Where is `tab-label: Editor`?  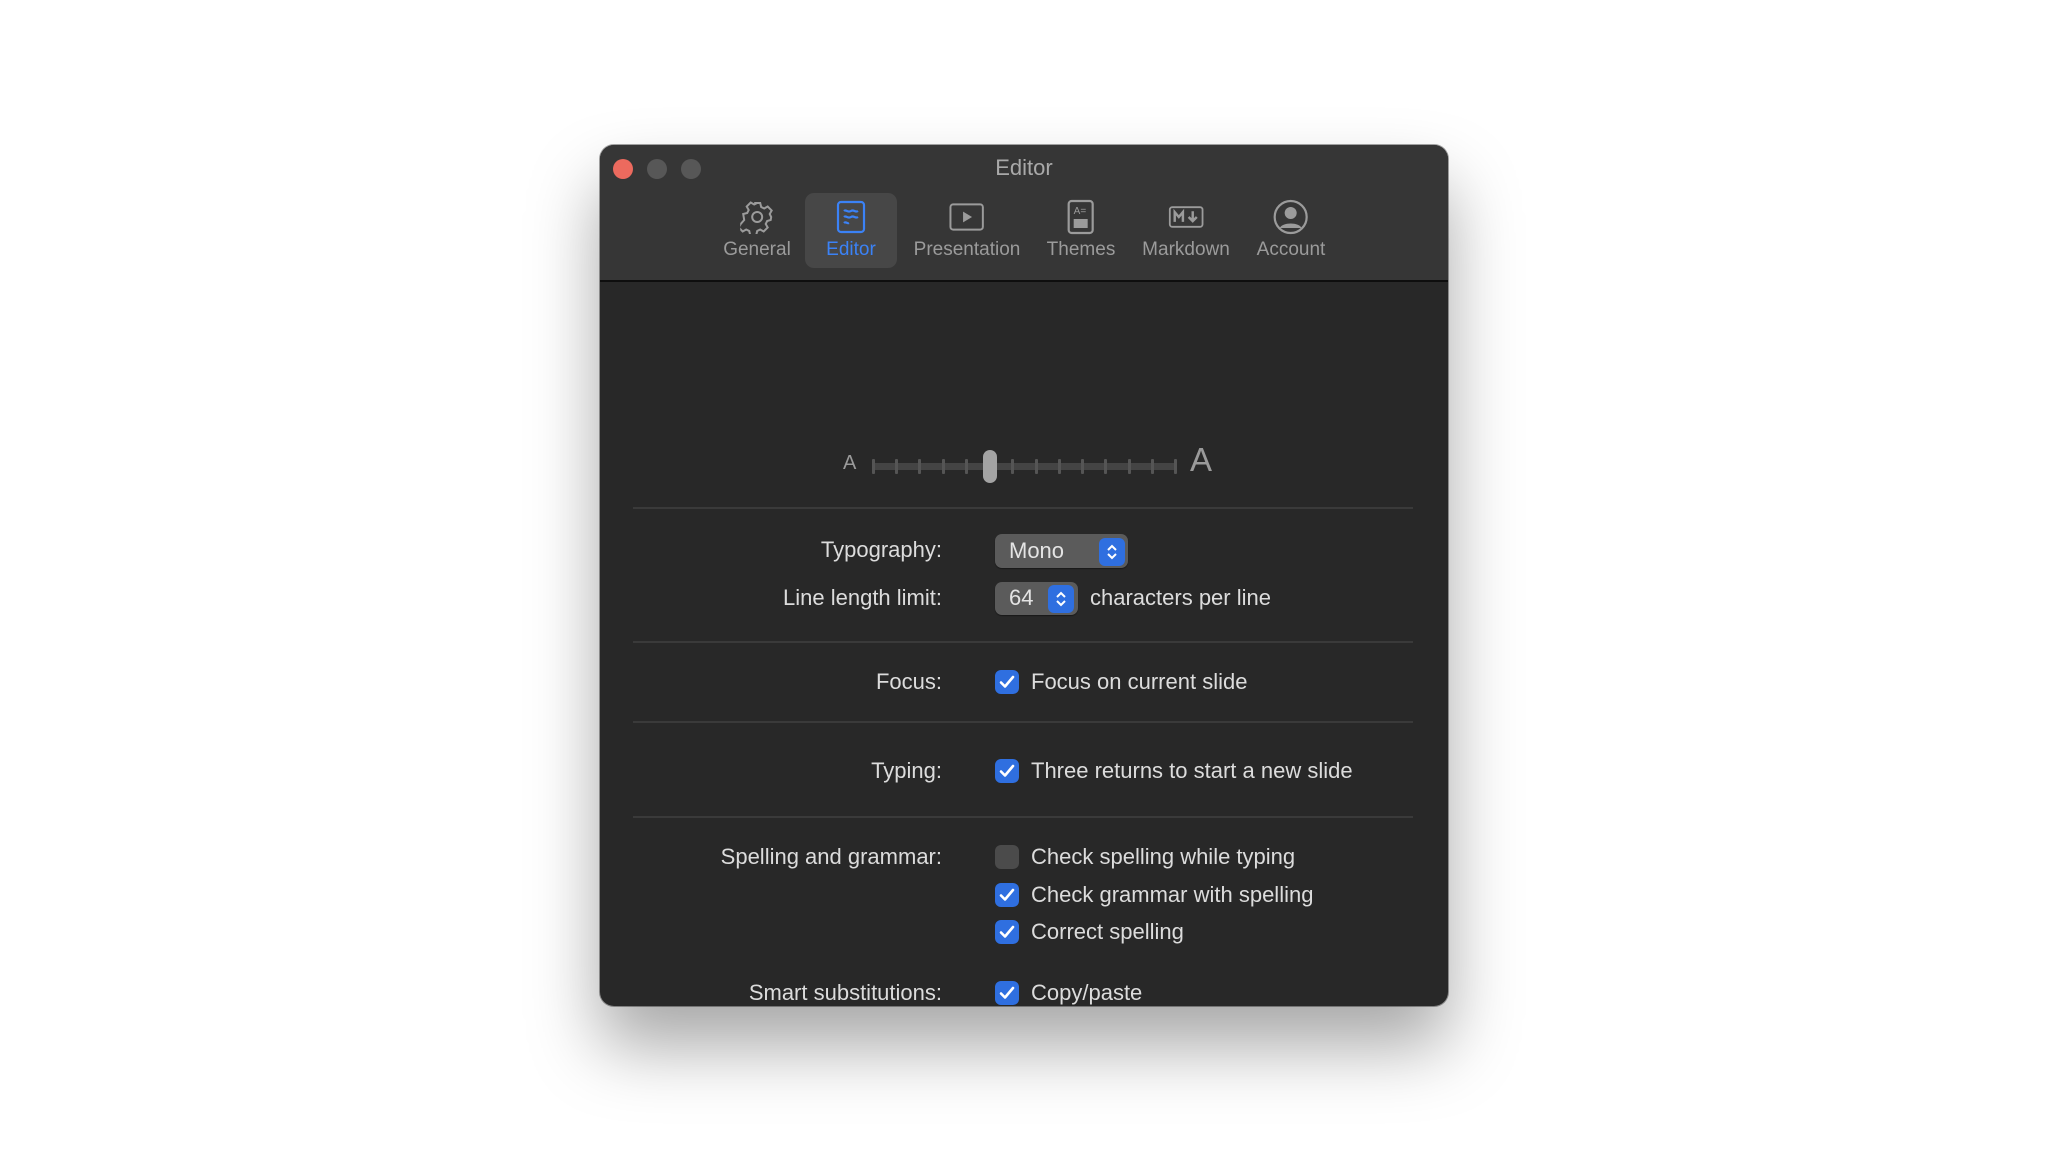
tab-label: Editor is located at coordinates (851, 249).